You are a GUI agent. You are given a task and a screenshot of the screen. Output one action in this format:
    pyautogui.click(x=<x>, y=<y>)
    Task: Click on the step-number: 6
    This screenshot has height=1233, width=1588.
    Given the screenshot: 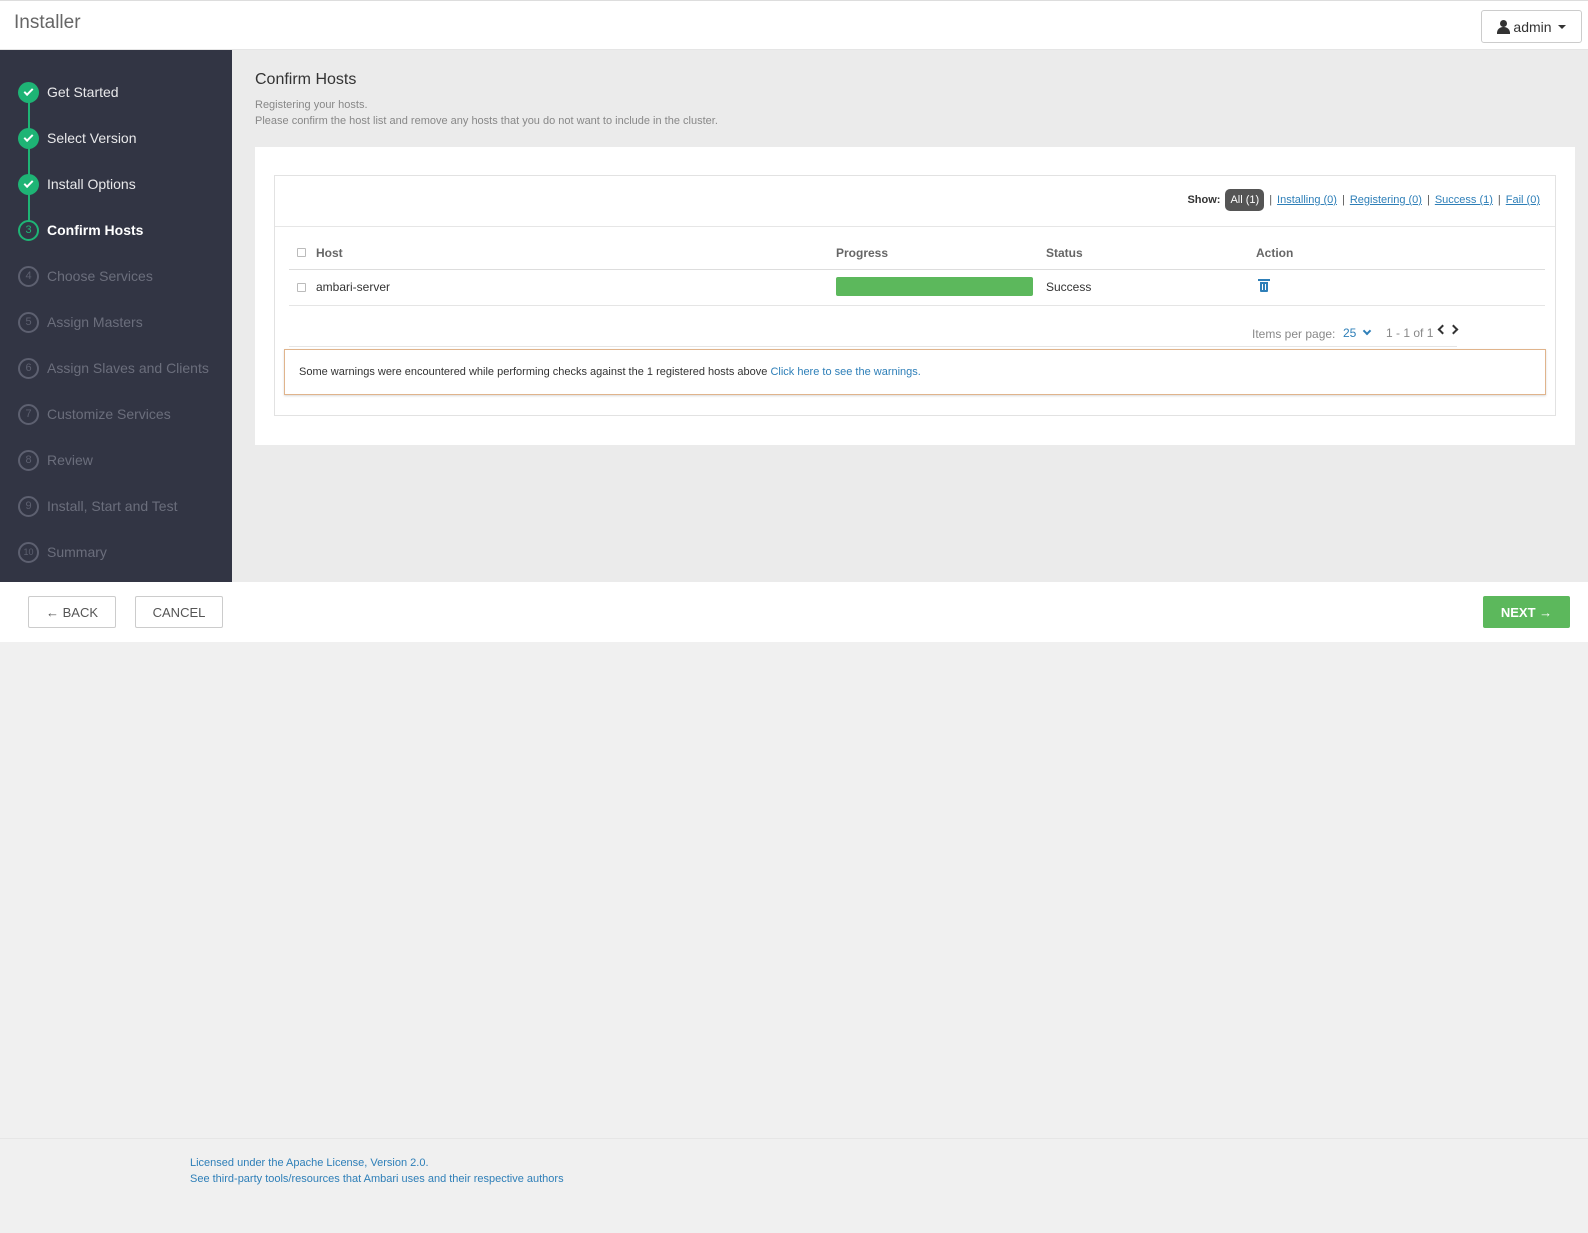 What is the action you would take?
    pyautogui.click(x=28, y=368)
    